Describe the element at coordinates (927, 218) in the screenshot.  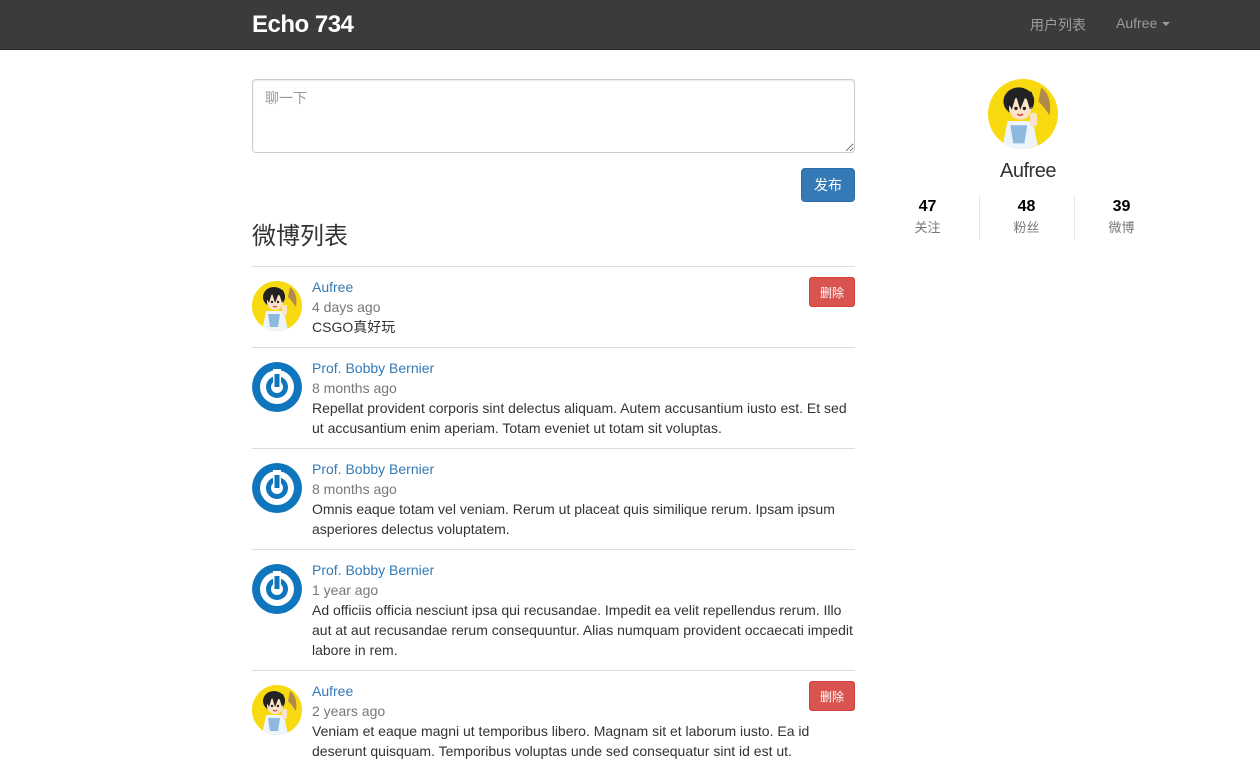
I see `stat-following: 47 关注` at that location.